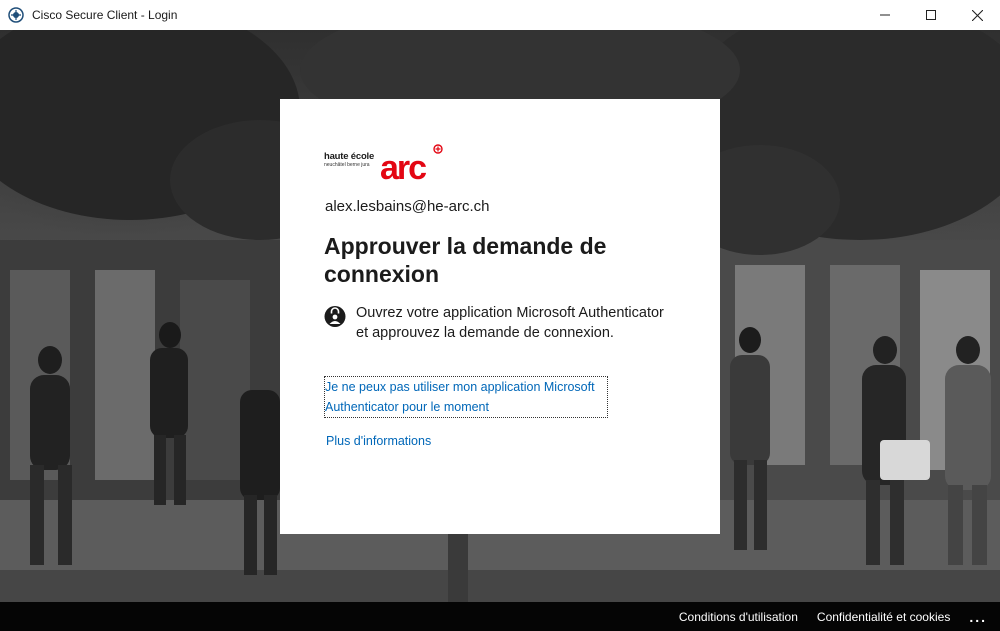 The image size is (1000, 631). Describe the element at coordinates (16, 15) in the screenshot. I see `cisco-app-icon` at that location.